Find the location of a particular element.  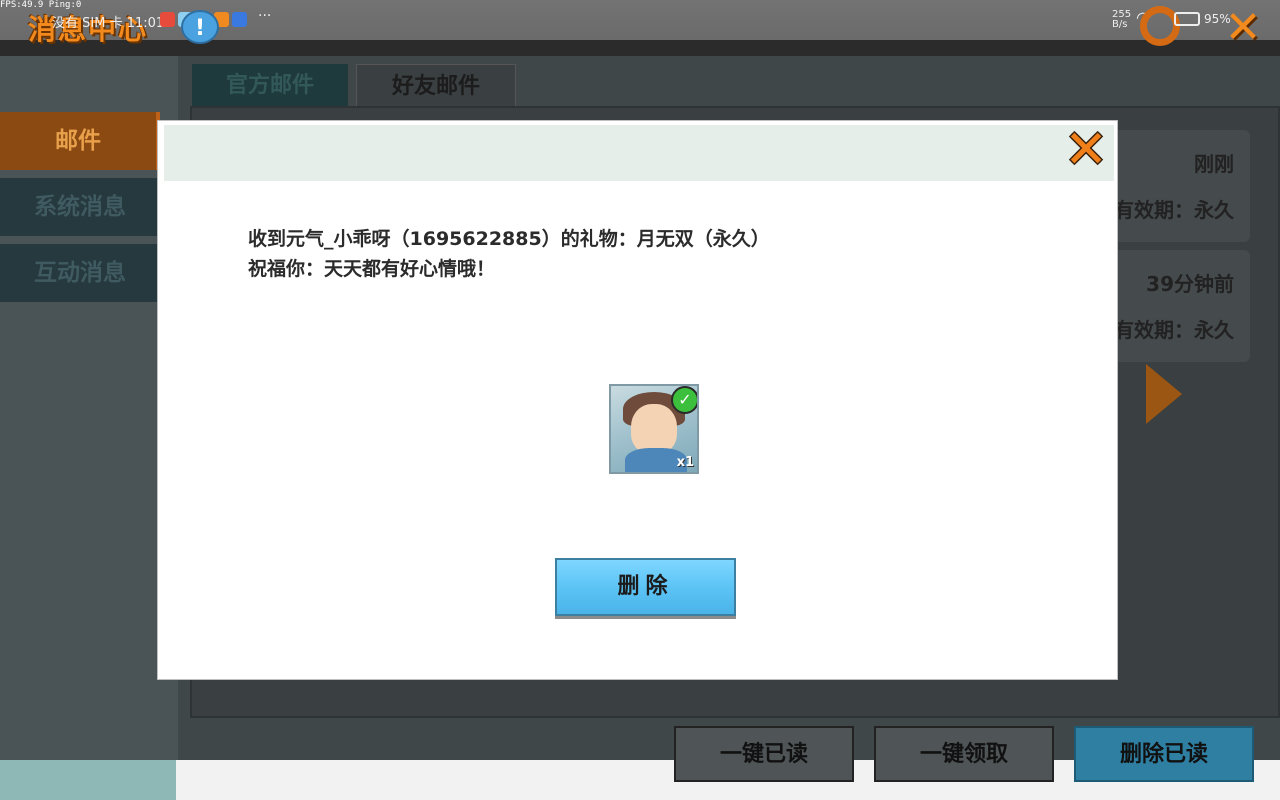

sidebar-item-mail: 邮件 is located at coordinates (80, 141).